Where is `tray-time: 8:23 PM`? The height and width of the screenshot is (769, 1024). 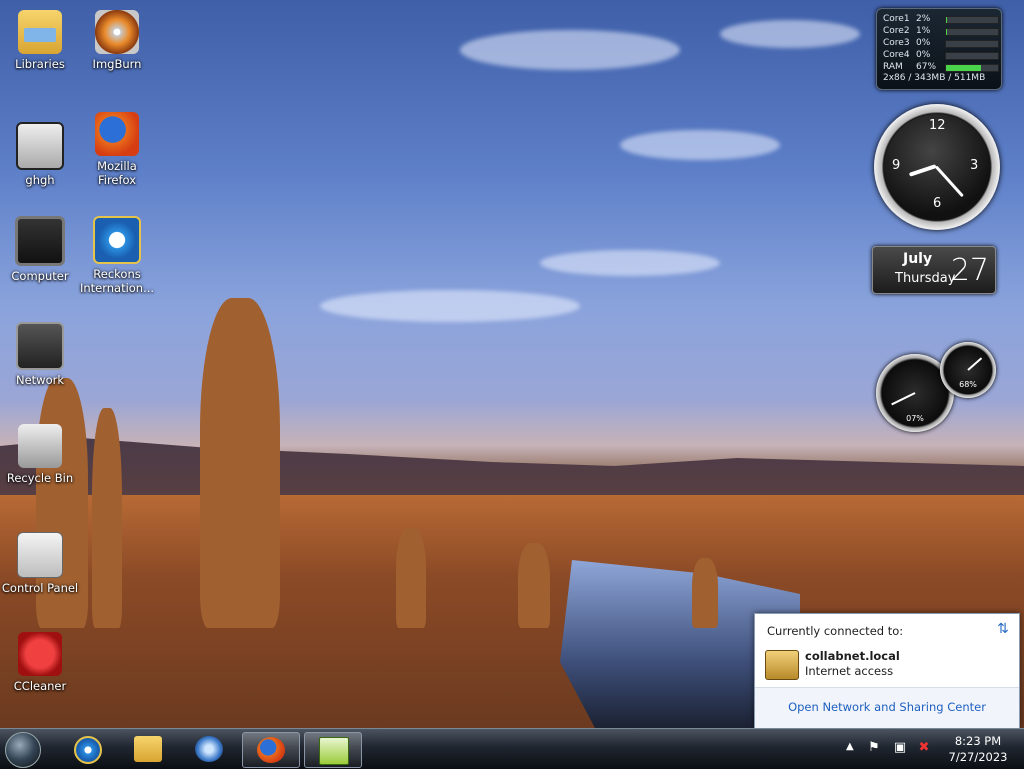
tray-time: 8:23 PM is located at coordinates (978, 741).